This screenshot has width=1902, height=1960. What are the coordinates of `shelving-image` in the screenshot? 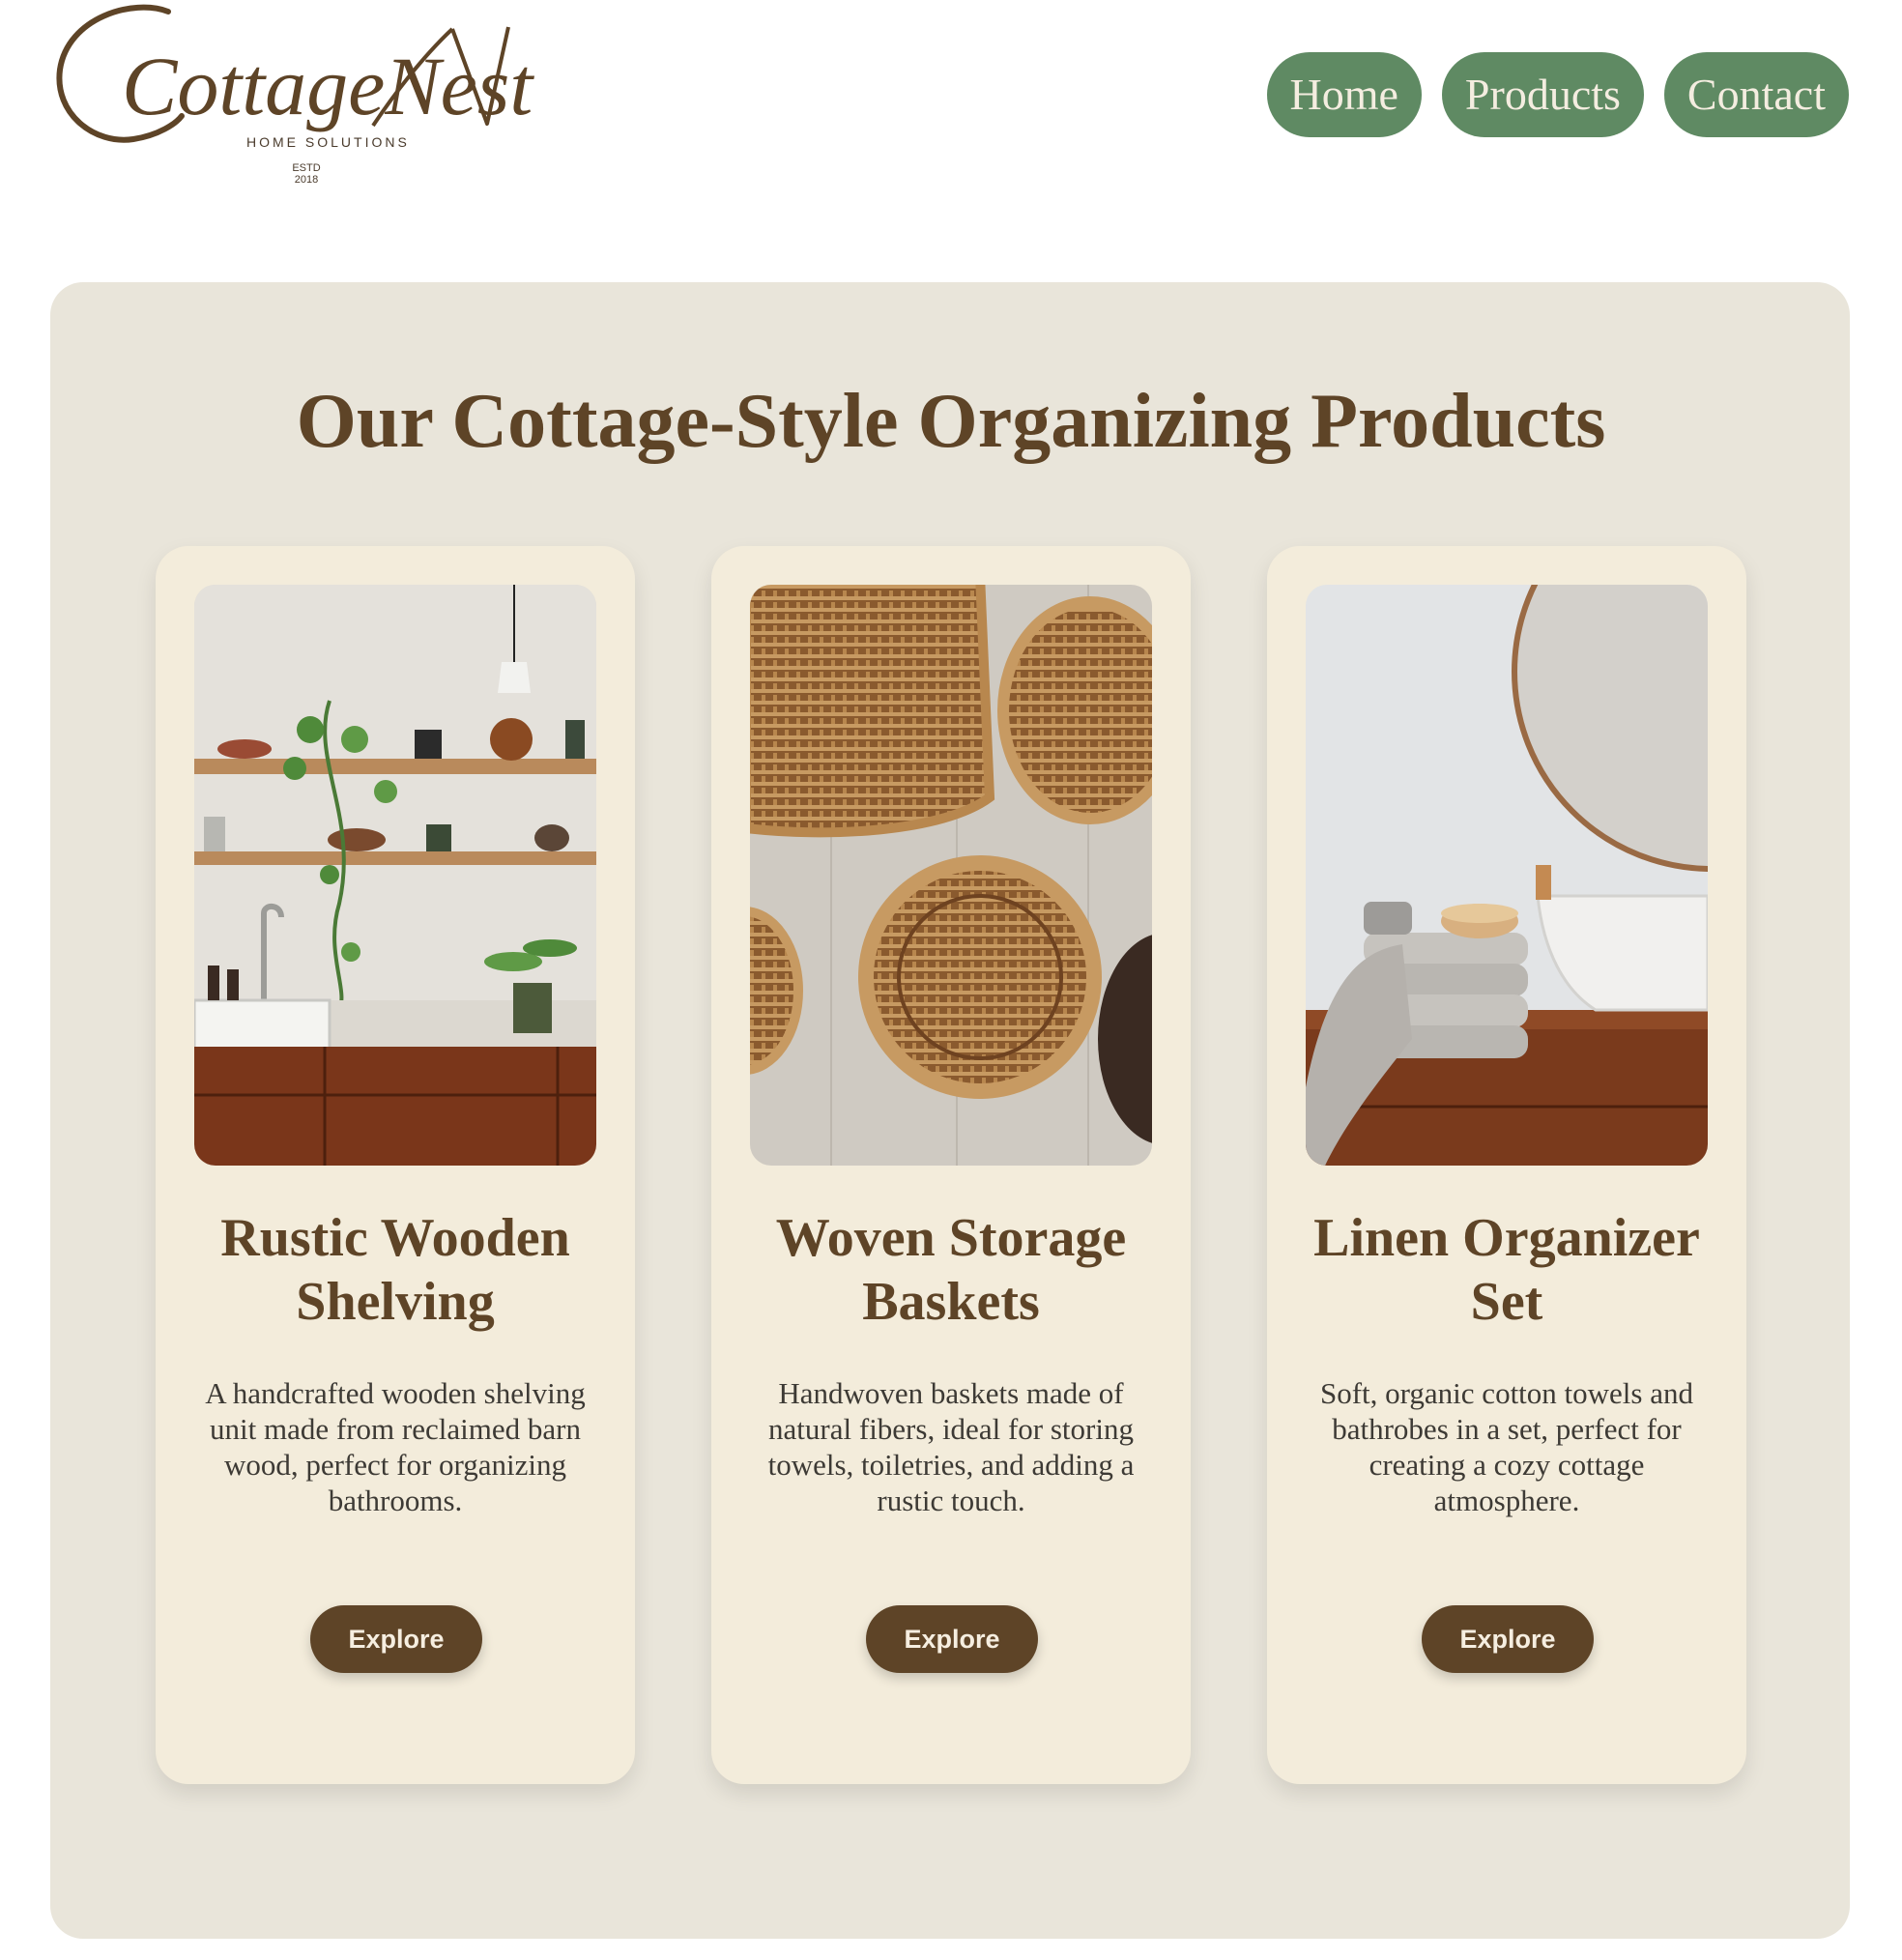 It's located at (395, 875).